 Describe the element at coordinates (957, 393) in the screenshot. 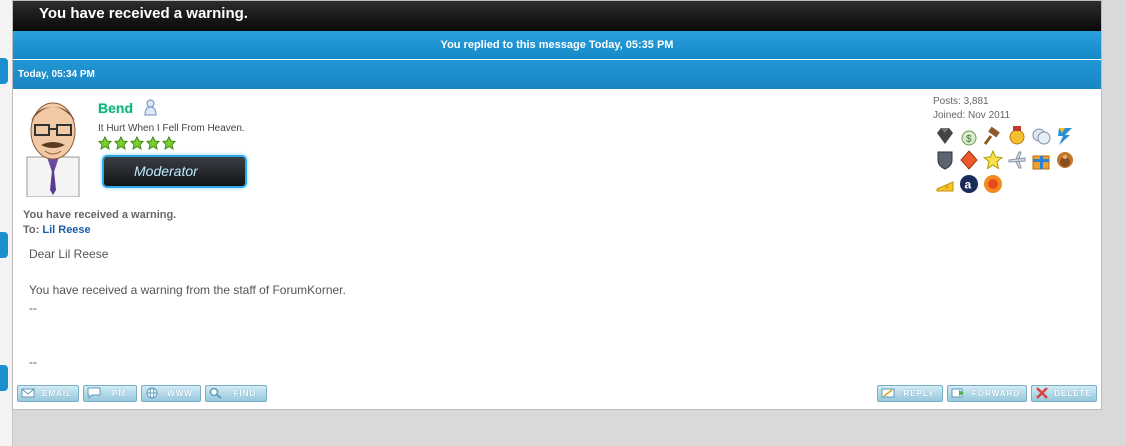

I see `forward-icon` at that location.